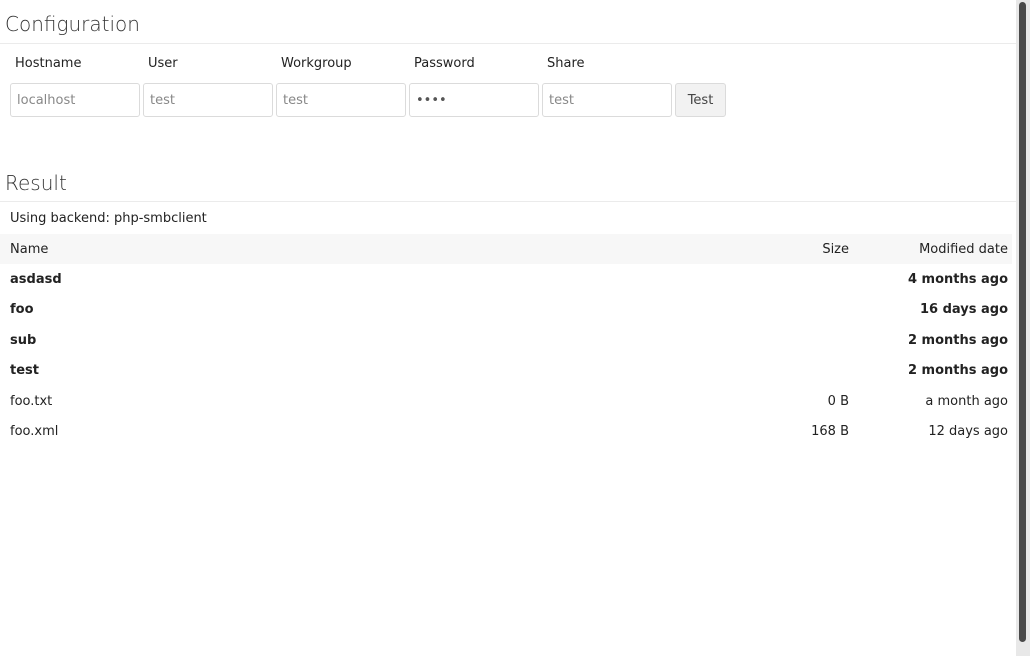 Image resolution: width=1030 pixels, height=656 pixels. I want to click on workgroup-label: Workgroup, so click(316, 63).